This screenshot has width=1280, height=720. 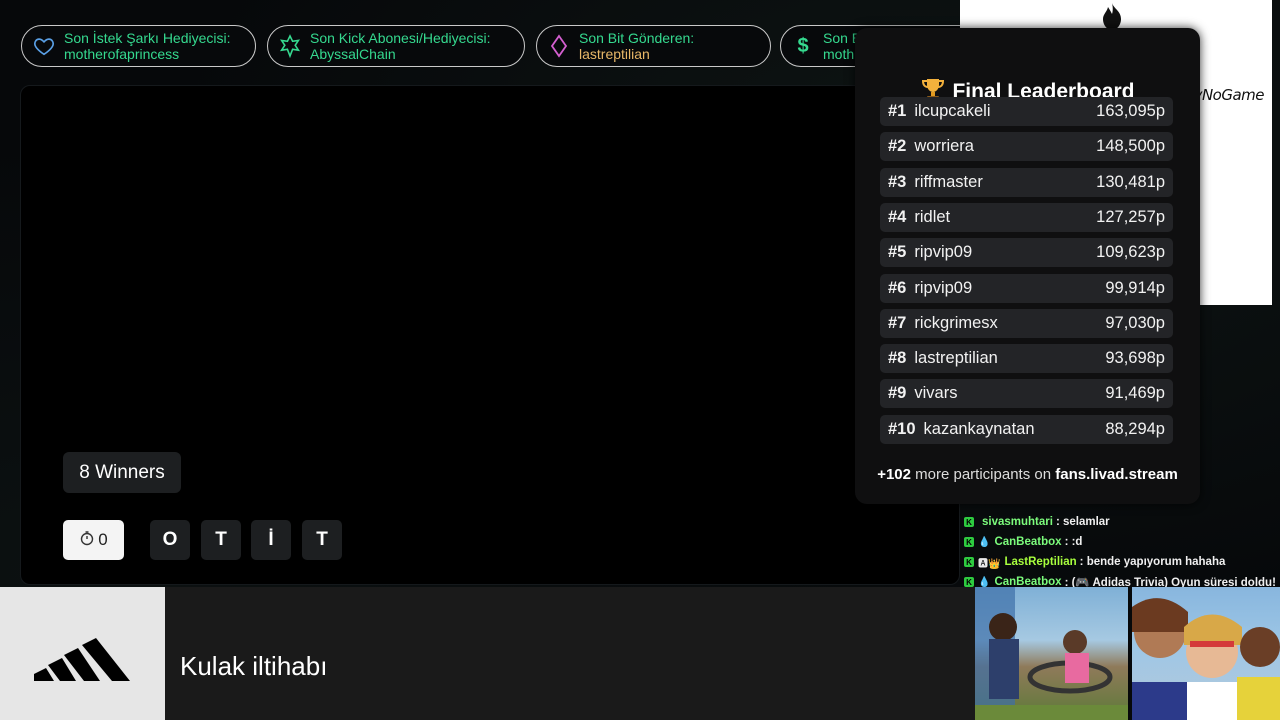 What do you see at coordinates (1040, 562) in the screenshot?
I see `chat-username: LastReptilian` at bounding box center [1040, 562].